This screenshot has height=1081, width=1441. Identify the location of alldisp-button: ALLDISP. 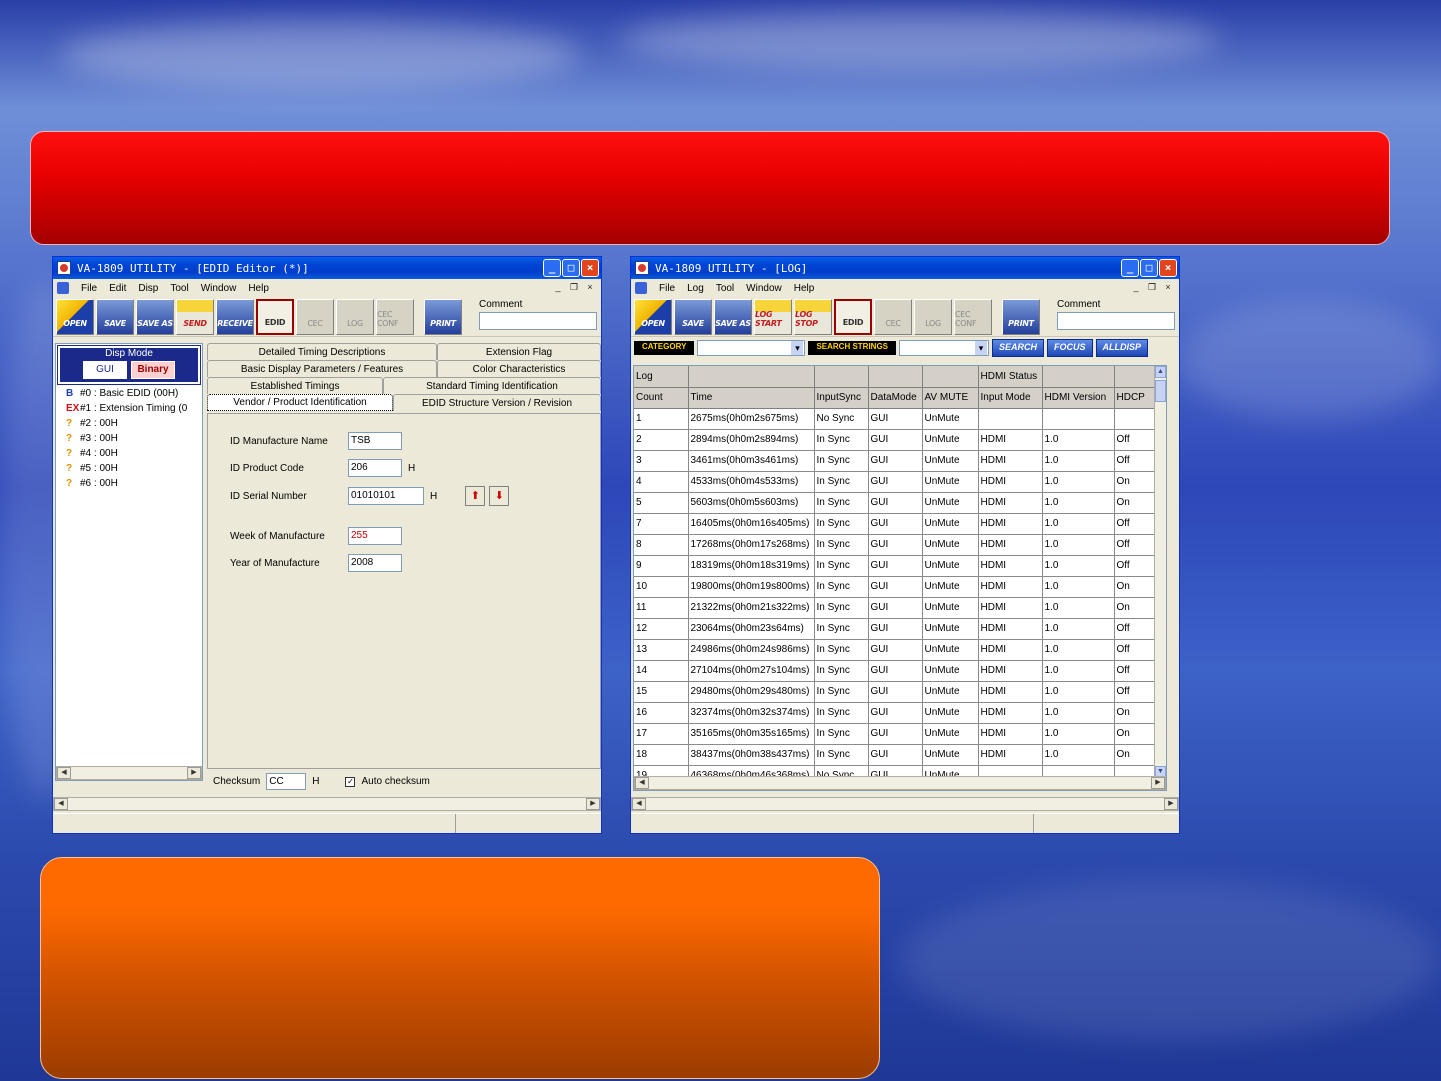
(1122, 348).